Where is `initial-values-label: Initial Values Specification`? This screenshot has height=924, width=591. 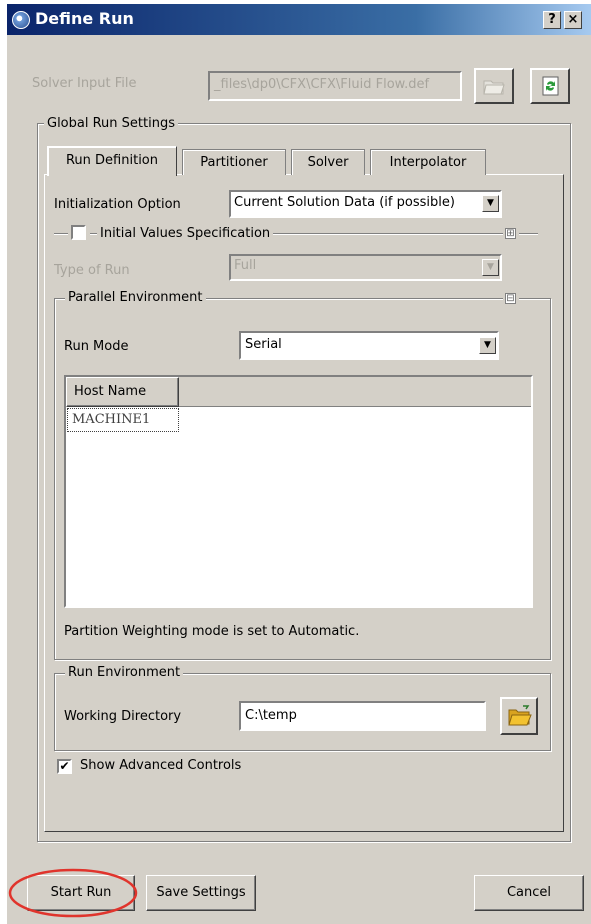
initial-values-label: Initial Values Specification is located at coordinates (185, 234).